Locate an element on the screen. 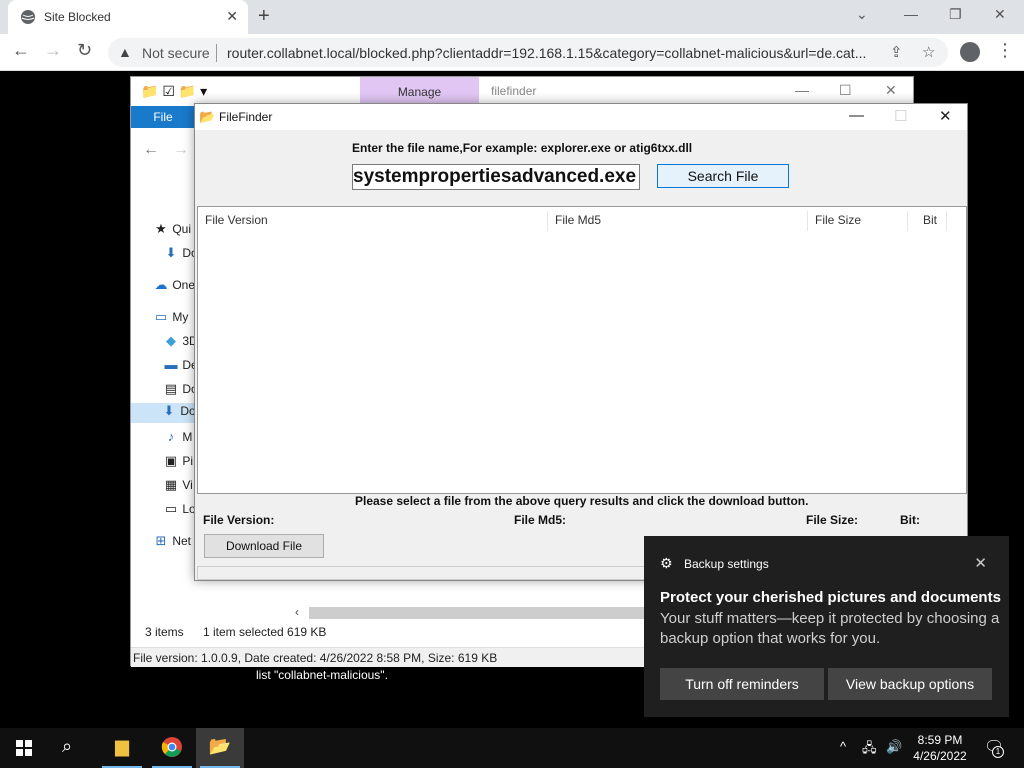 This screenshot has width=1024, height=768. close-window-icon: ✕ is located at coordinates (1000, 14).